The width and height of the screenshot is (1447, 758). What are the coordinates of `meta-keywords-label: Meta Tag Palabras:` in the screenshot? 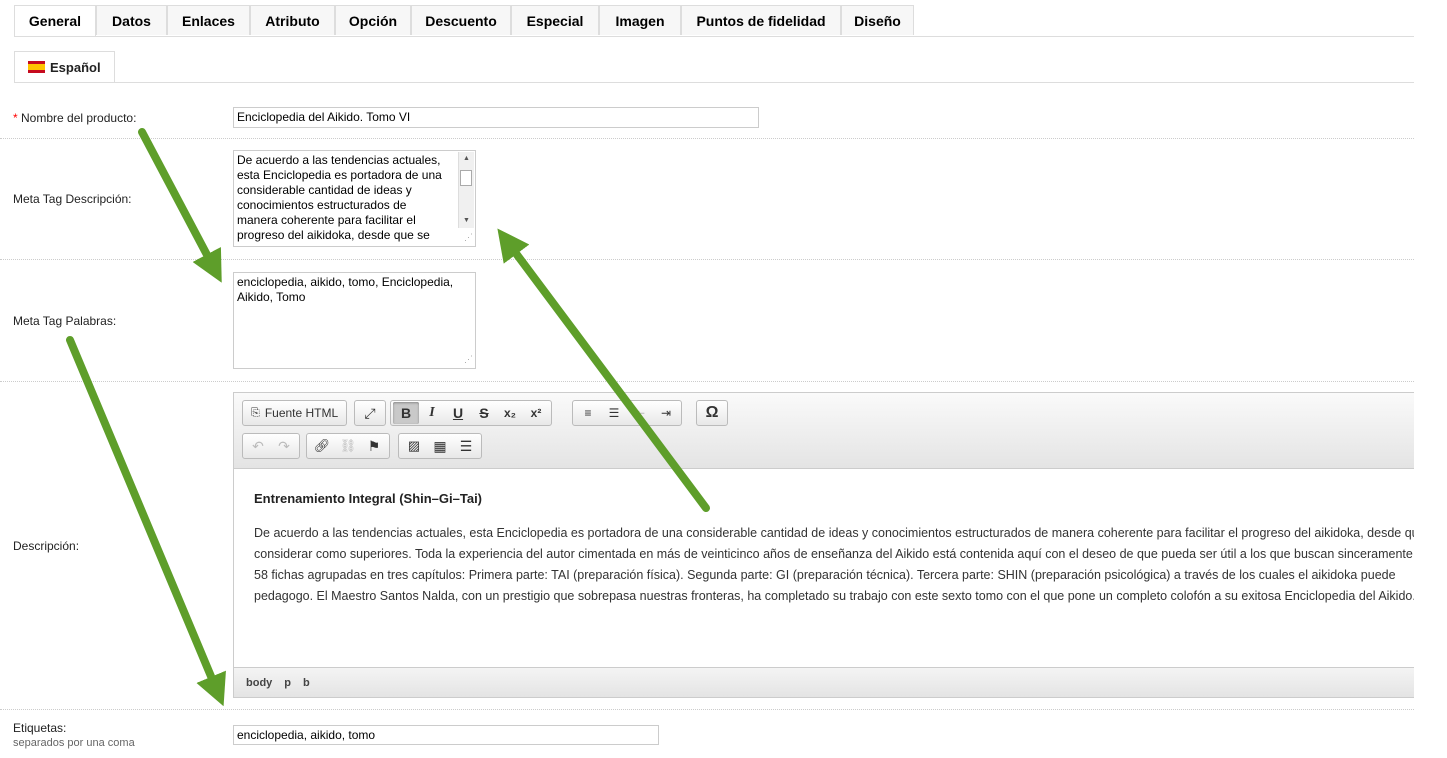 It's located at (65, 321).